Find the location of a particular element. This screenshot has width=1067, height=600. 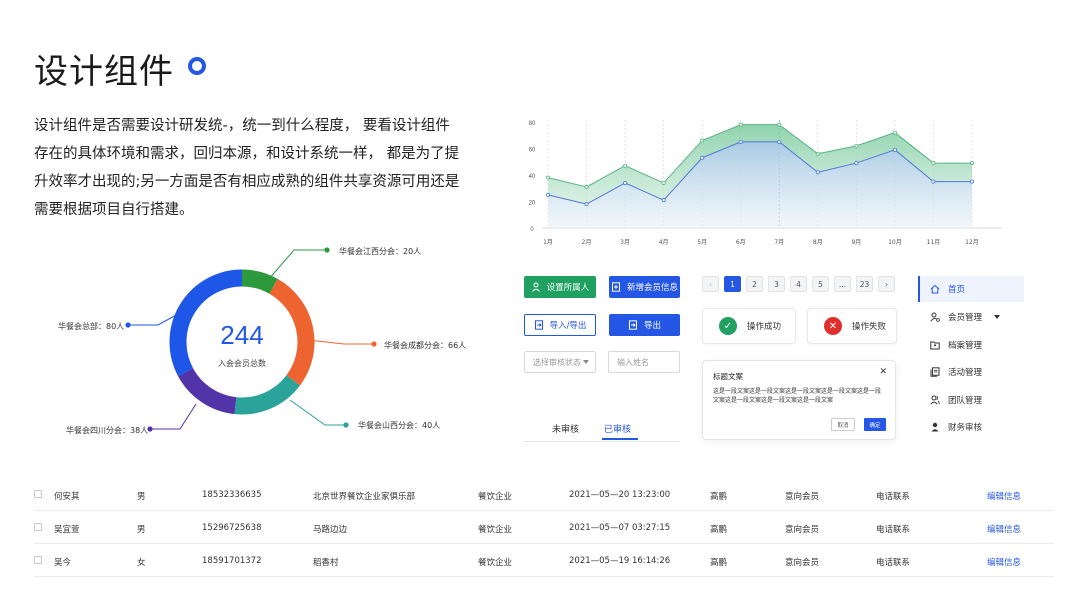

home-icon is located at coordinates (935, 289).